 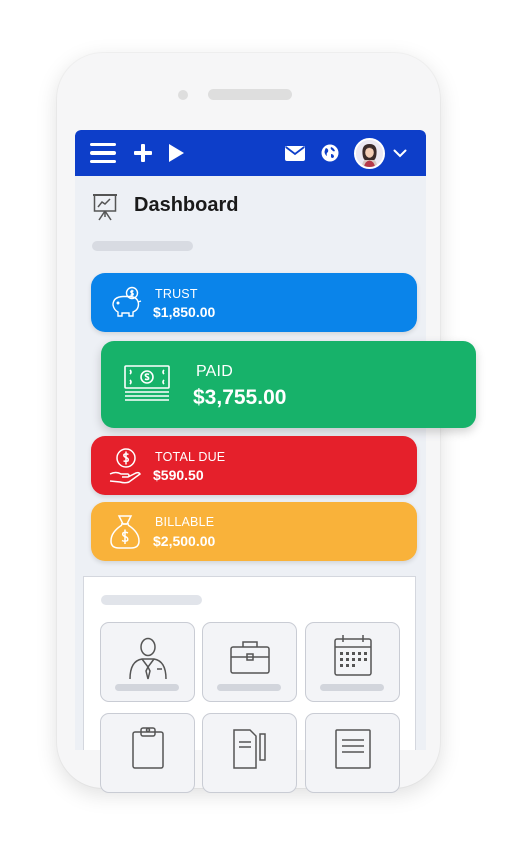 I want to click on shortcut-tile-matters, so click(x=249, y=662).